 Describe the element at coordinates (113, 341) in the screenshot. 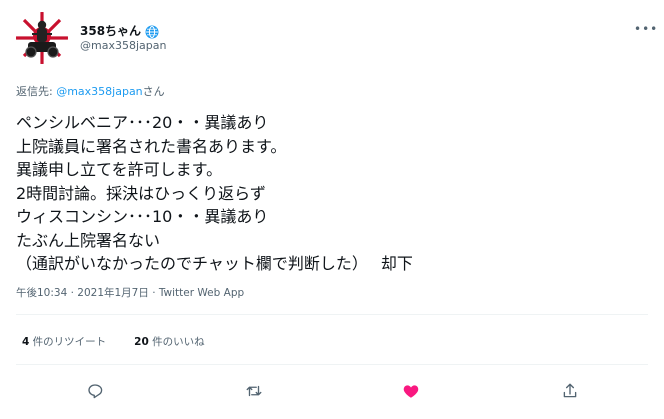

I see `tweet-stats: 4 件のリツイート 20 件のいいね` at that location.